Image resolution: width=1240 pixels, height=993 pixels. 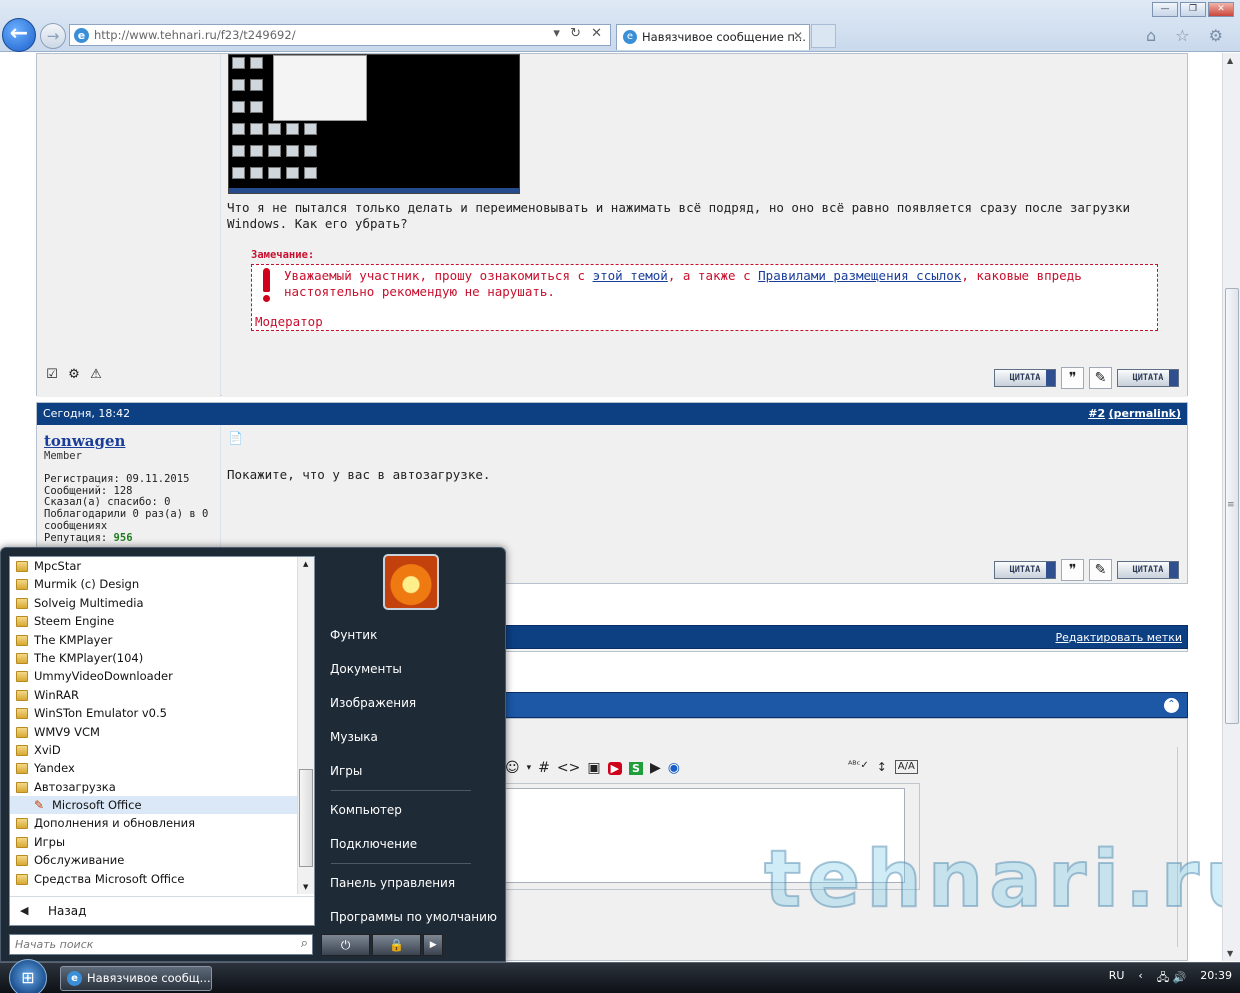 I want to click on pictures-link: Изображения, so click(x=411, y=703).